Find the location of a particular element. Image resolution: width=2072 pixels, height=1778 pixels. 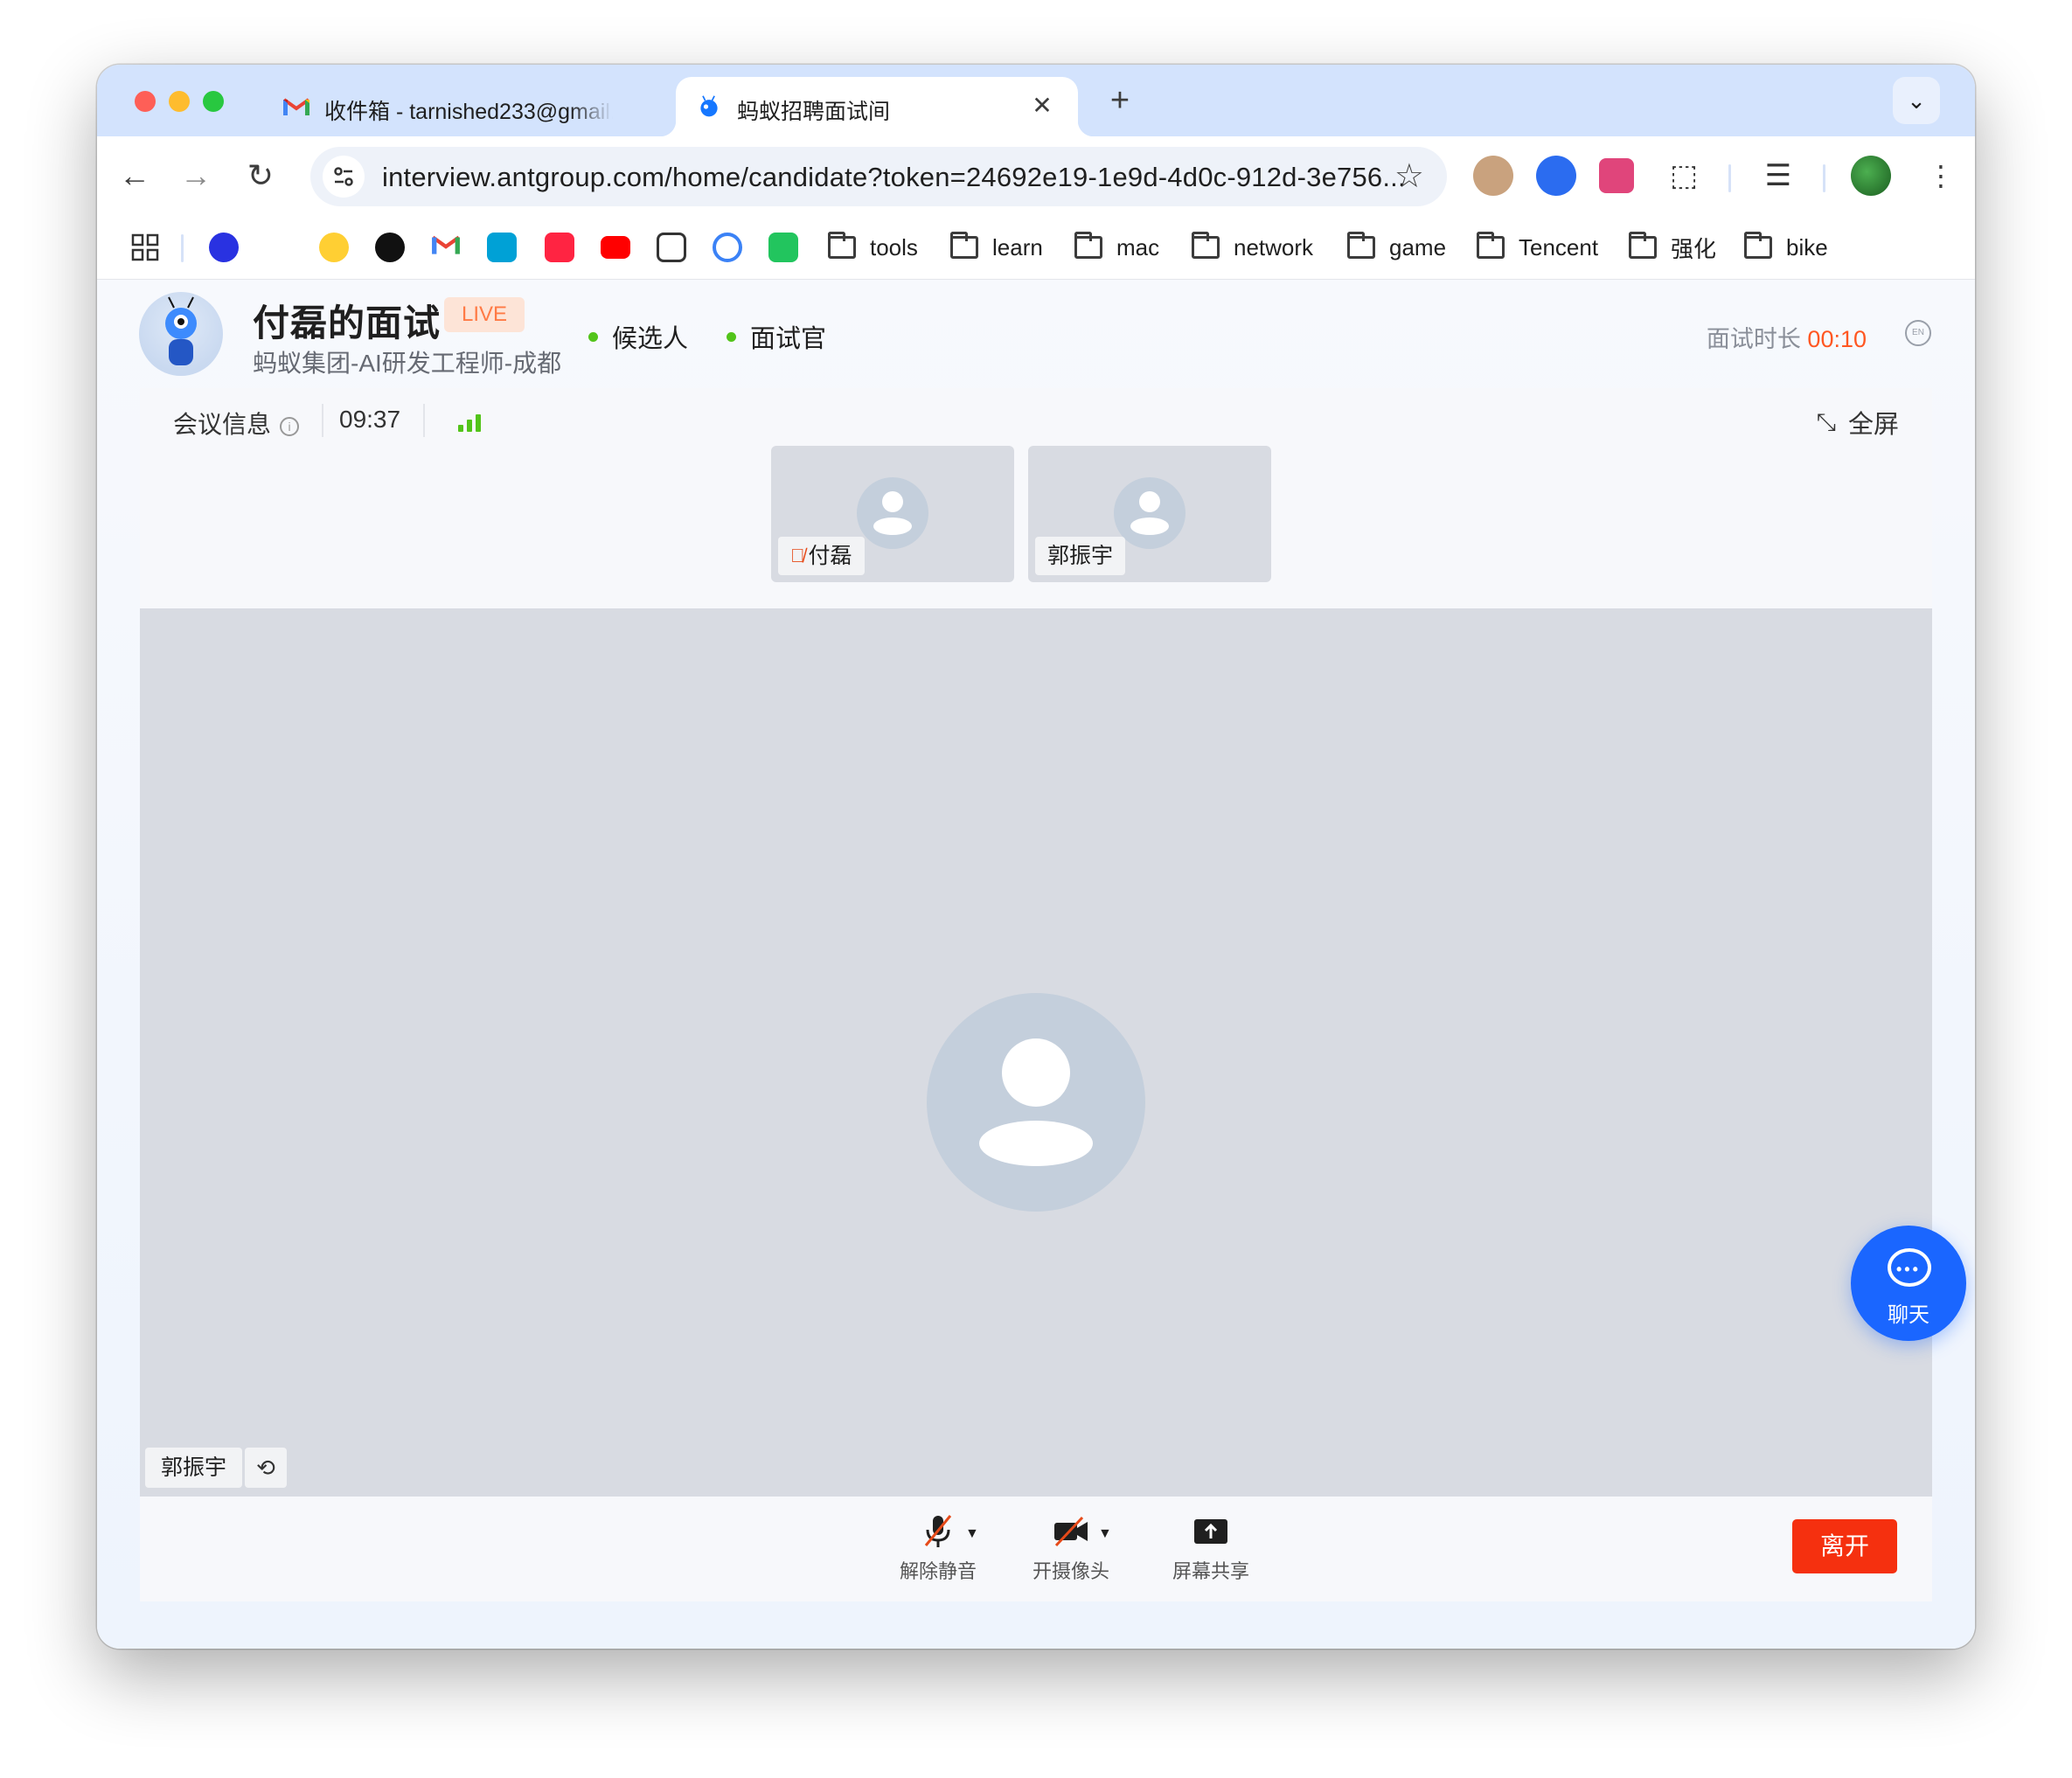

back-icon: ← is located at coordinates (135, 176).